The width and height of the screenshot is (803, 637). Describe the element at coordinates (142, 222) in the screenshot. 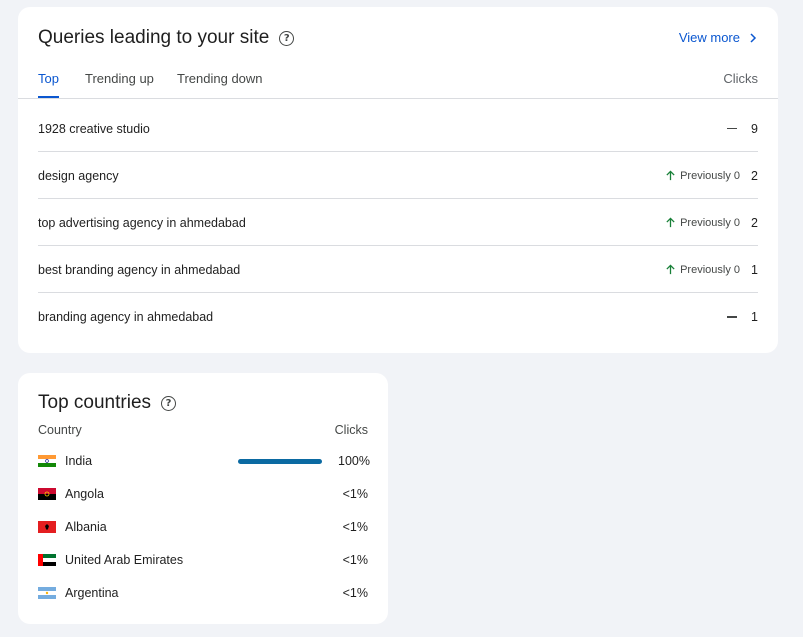

I see `query-text: top advertising agency in ahmedabad` at that location.